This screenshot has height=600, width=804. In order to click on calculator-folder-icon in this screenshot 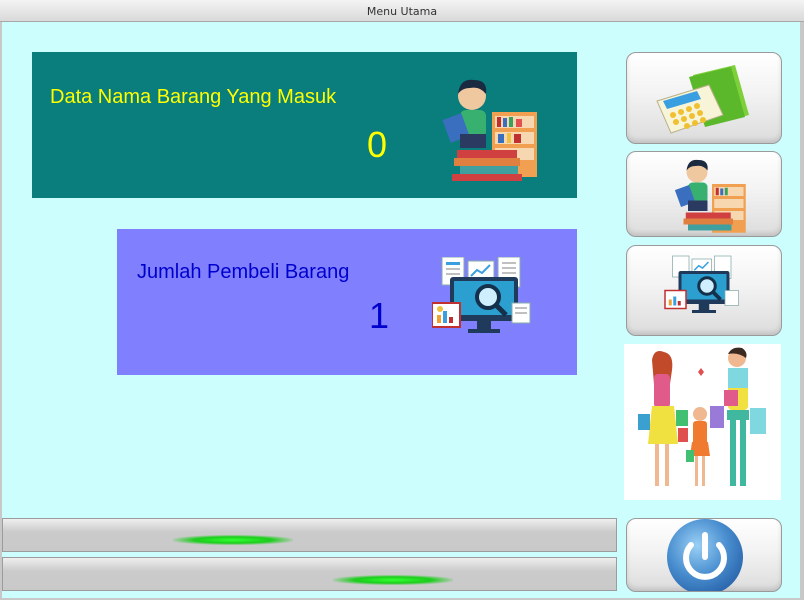, I will do `click(704, 100)`.